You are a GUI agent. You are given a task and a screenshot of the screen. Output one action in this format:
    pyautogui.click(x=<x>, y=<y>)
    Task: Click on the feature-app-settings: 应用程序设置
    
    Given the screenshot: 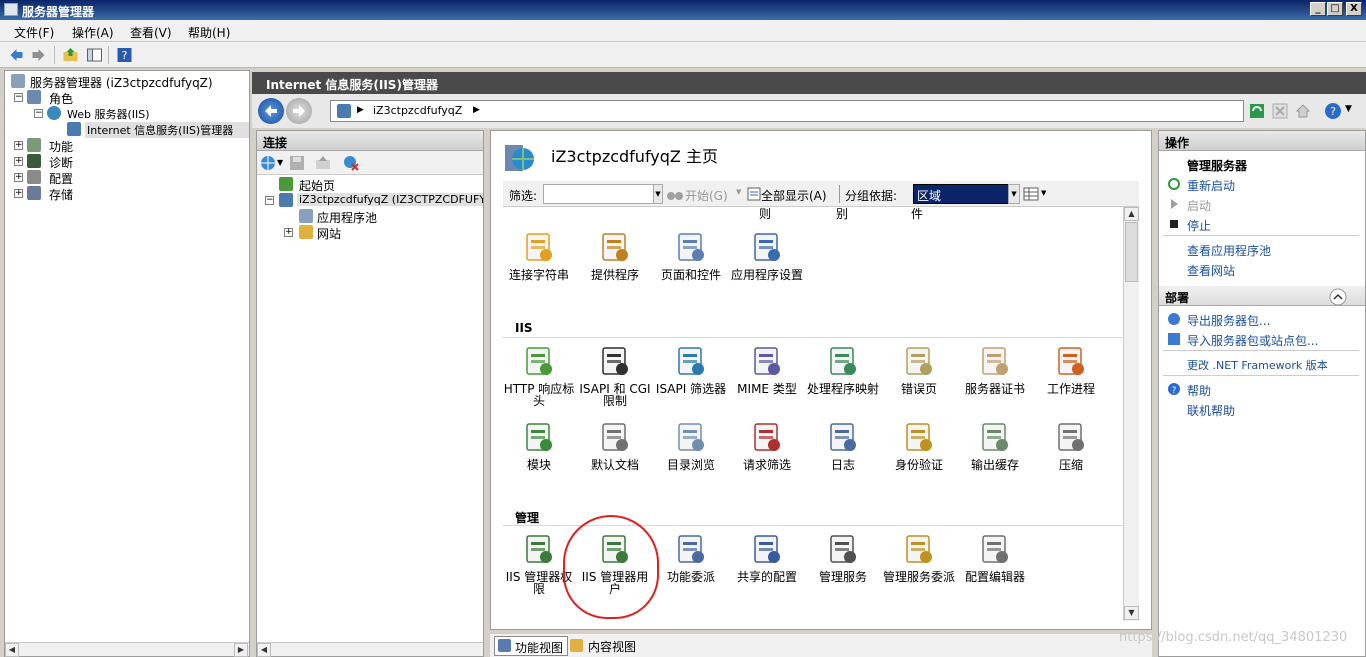 What is the action you would take?
    pyautogui.click(x=767, y=256)
    